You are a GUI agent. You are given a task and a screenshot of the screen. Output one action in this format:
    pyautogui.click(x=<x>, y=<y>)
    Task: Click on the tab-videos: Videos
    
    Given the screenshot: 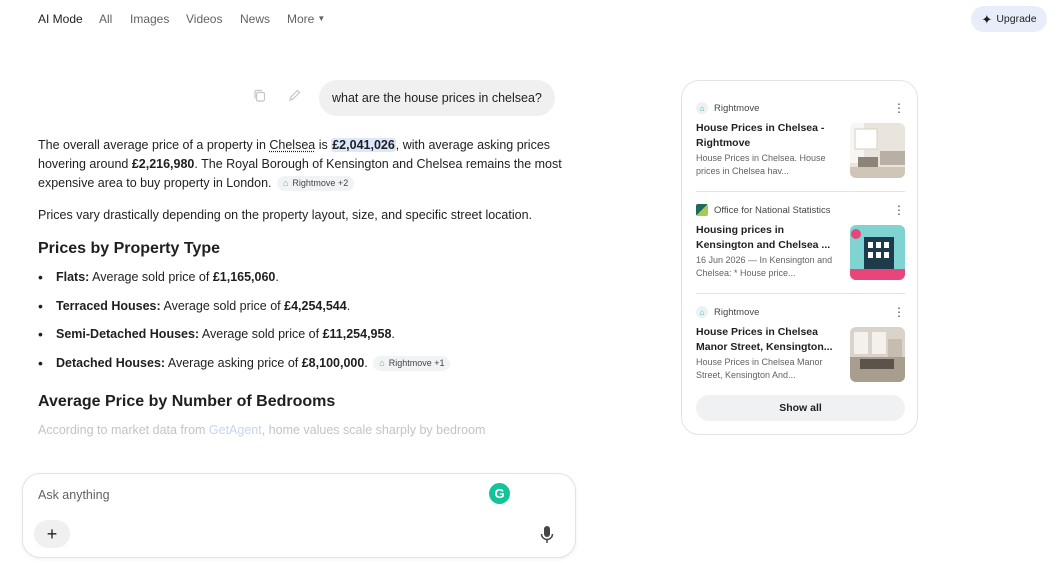 What is the action you would take?
    pyautogui.click(x=204, y=19)
    